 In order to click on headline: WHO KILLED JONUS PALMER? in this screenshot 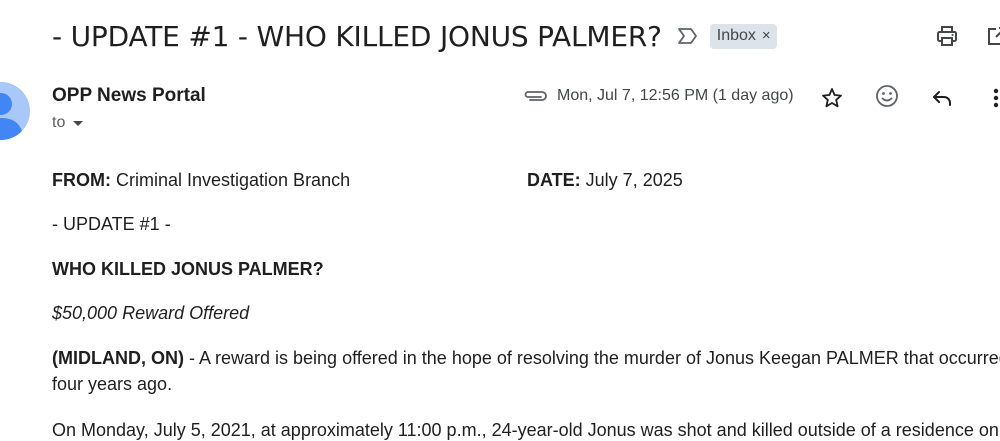, I will do `click(188, 269)`.